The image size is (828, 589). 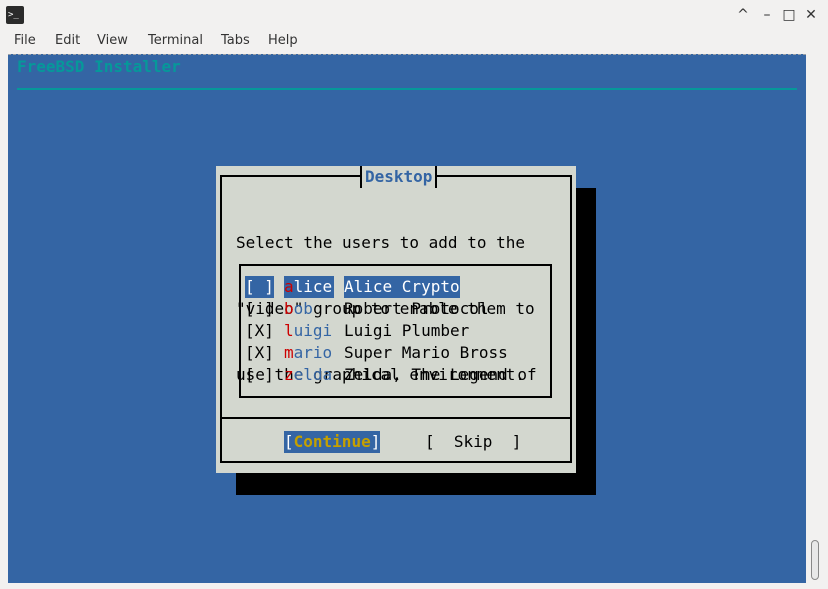 I want to click on bracket: [, so click(x=289, y=441).